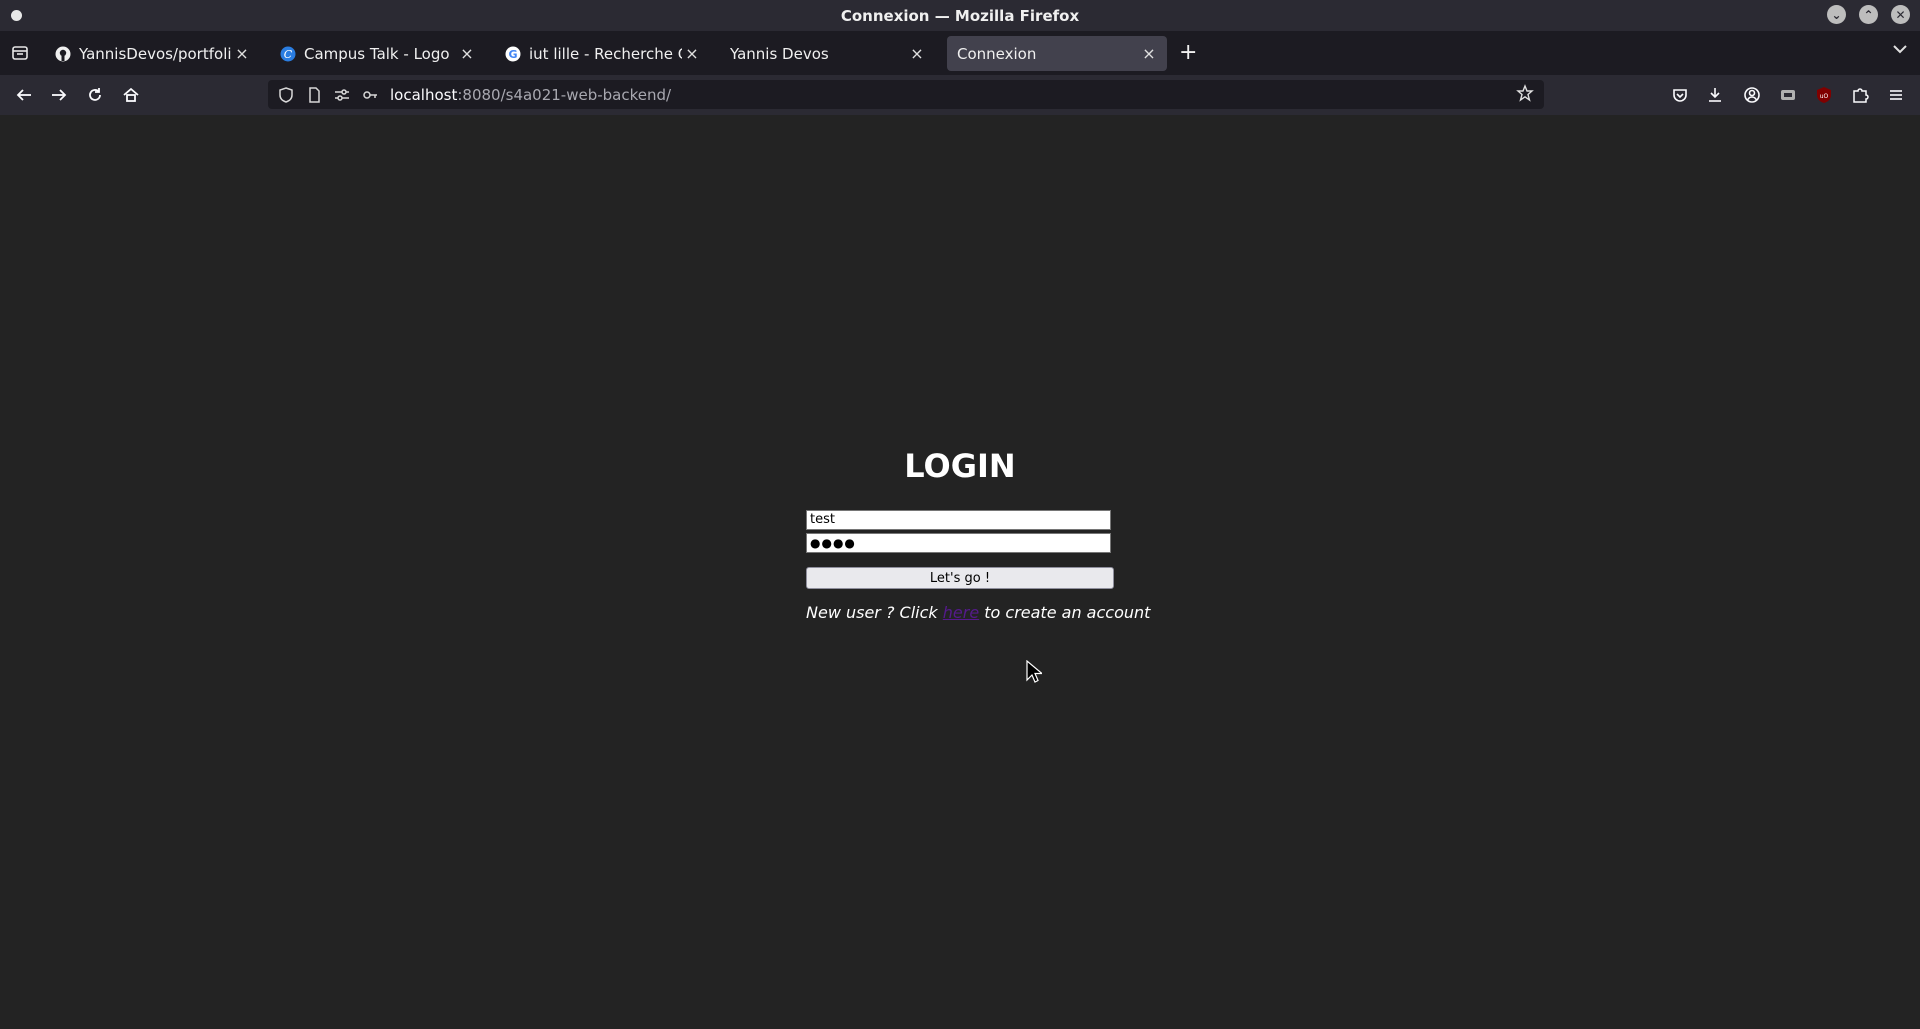 Image resolution: width=1920 pixels, height=1029 pixels. Describe the element at coordinates (16, 15) in the screenshot. I see `window-menu-icon` at that location.